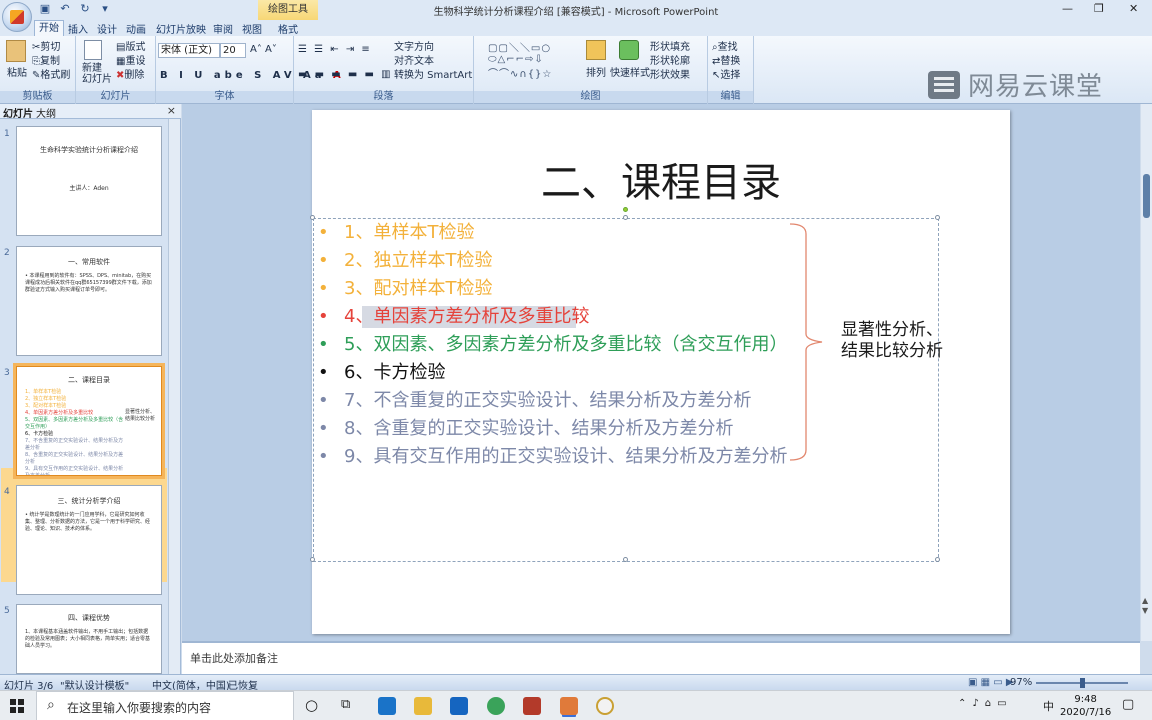 Image resolution: width=1152 pixels, height=720 pixels. I want to click on text-direction-button: 文字方向, so click(414, 45).